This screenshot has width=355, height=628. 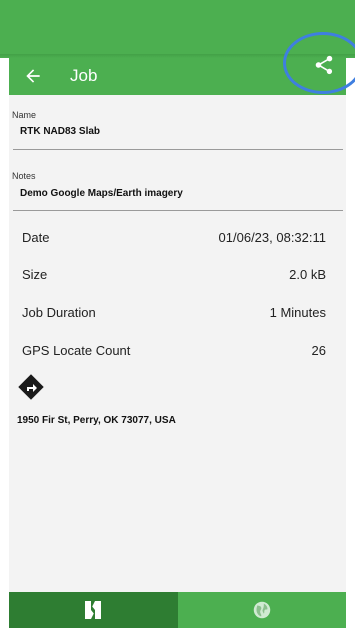 What do you see at coordinates (324, 65) in the screenshot?
I see `share-icon` at bounding box center [324, 65].